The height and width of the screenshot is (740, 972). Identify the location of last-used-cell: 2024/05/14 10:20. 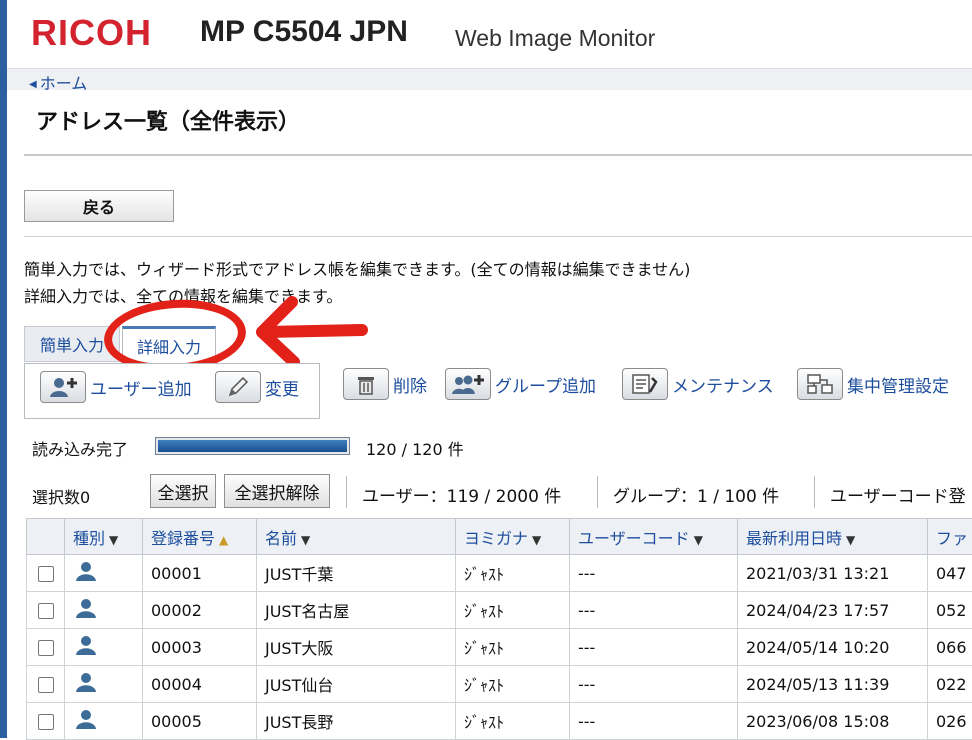
(833, 647).